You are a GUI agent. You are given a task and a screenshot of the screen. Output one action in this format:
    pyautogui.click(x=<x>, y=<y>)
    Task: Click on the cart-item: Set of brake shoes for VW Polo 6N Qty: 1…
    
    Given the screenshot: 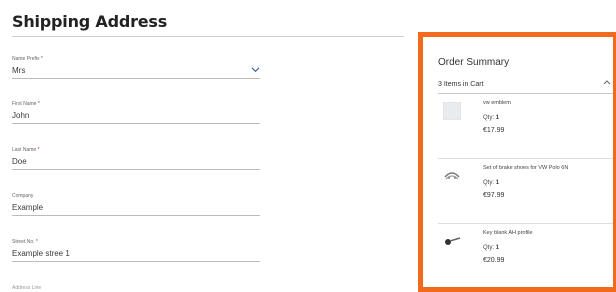 What is the action you would take?
    pyautogui.click(x=525, y=192)
    